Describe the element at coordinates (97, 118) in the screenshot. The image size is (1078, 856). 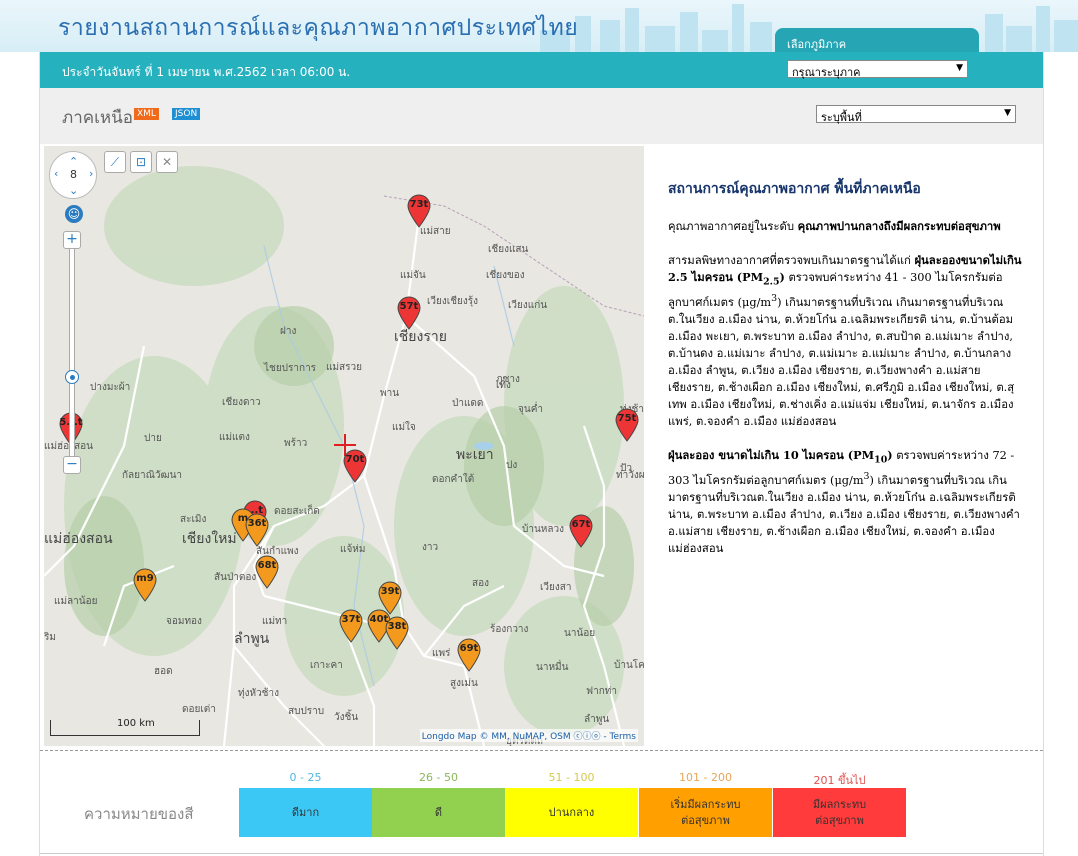
I see `region-name: ภาคเหนือ` at that location.